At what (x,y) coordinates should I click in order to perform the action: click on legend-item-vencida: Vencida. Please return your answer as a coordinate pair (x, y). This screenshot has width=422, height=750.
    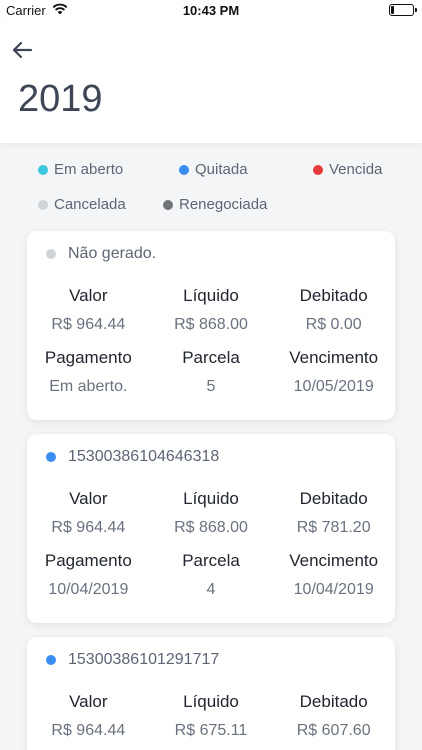
    Looking at the image, I should click on (347, 169).